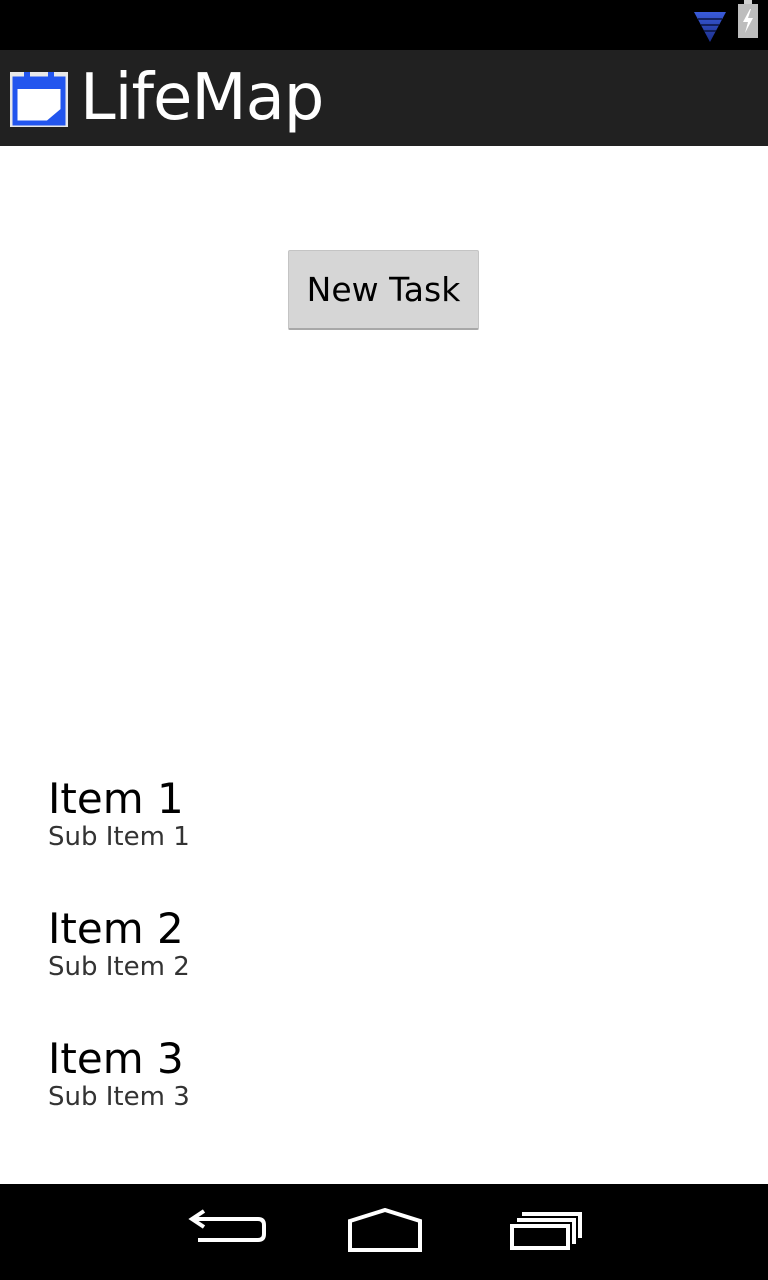  Describe the element at coordinates (119, 1097) in the screenshot. I see `list-item-subtitle: Sub Item 3` at that location.